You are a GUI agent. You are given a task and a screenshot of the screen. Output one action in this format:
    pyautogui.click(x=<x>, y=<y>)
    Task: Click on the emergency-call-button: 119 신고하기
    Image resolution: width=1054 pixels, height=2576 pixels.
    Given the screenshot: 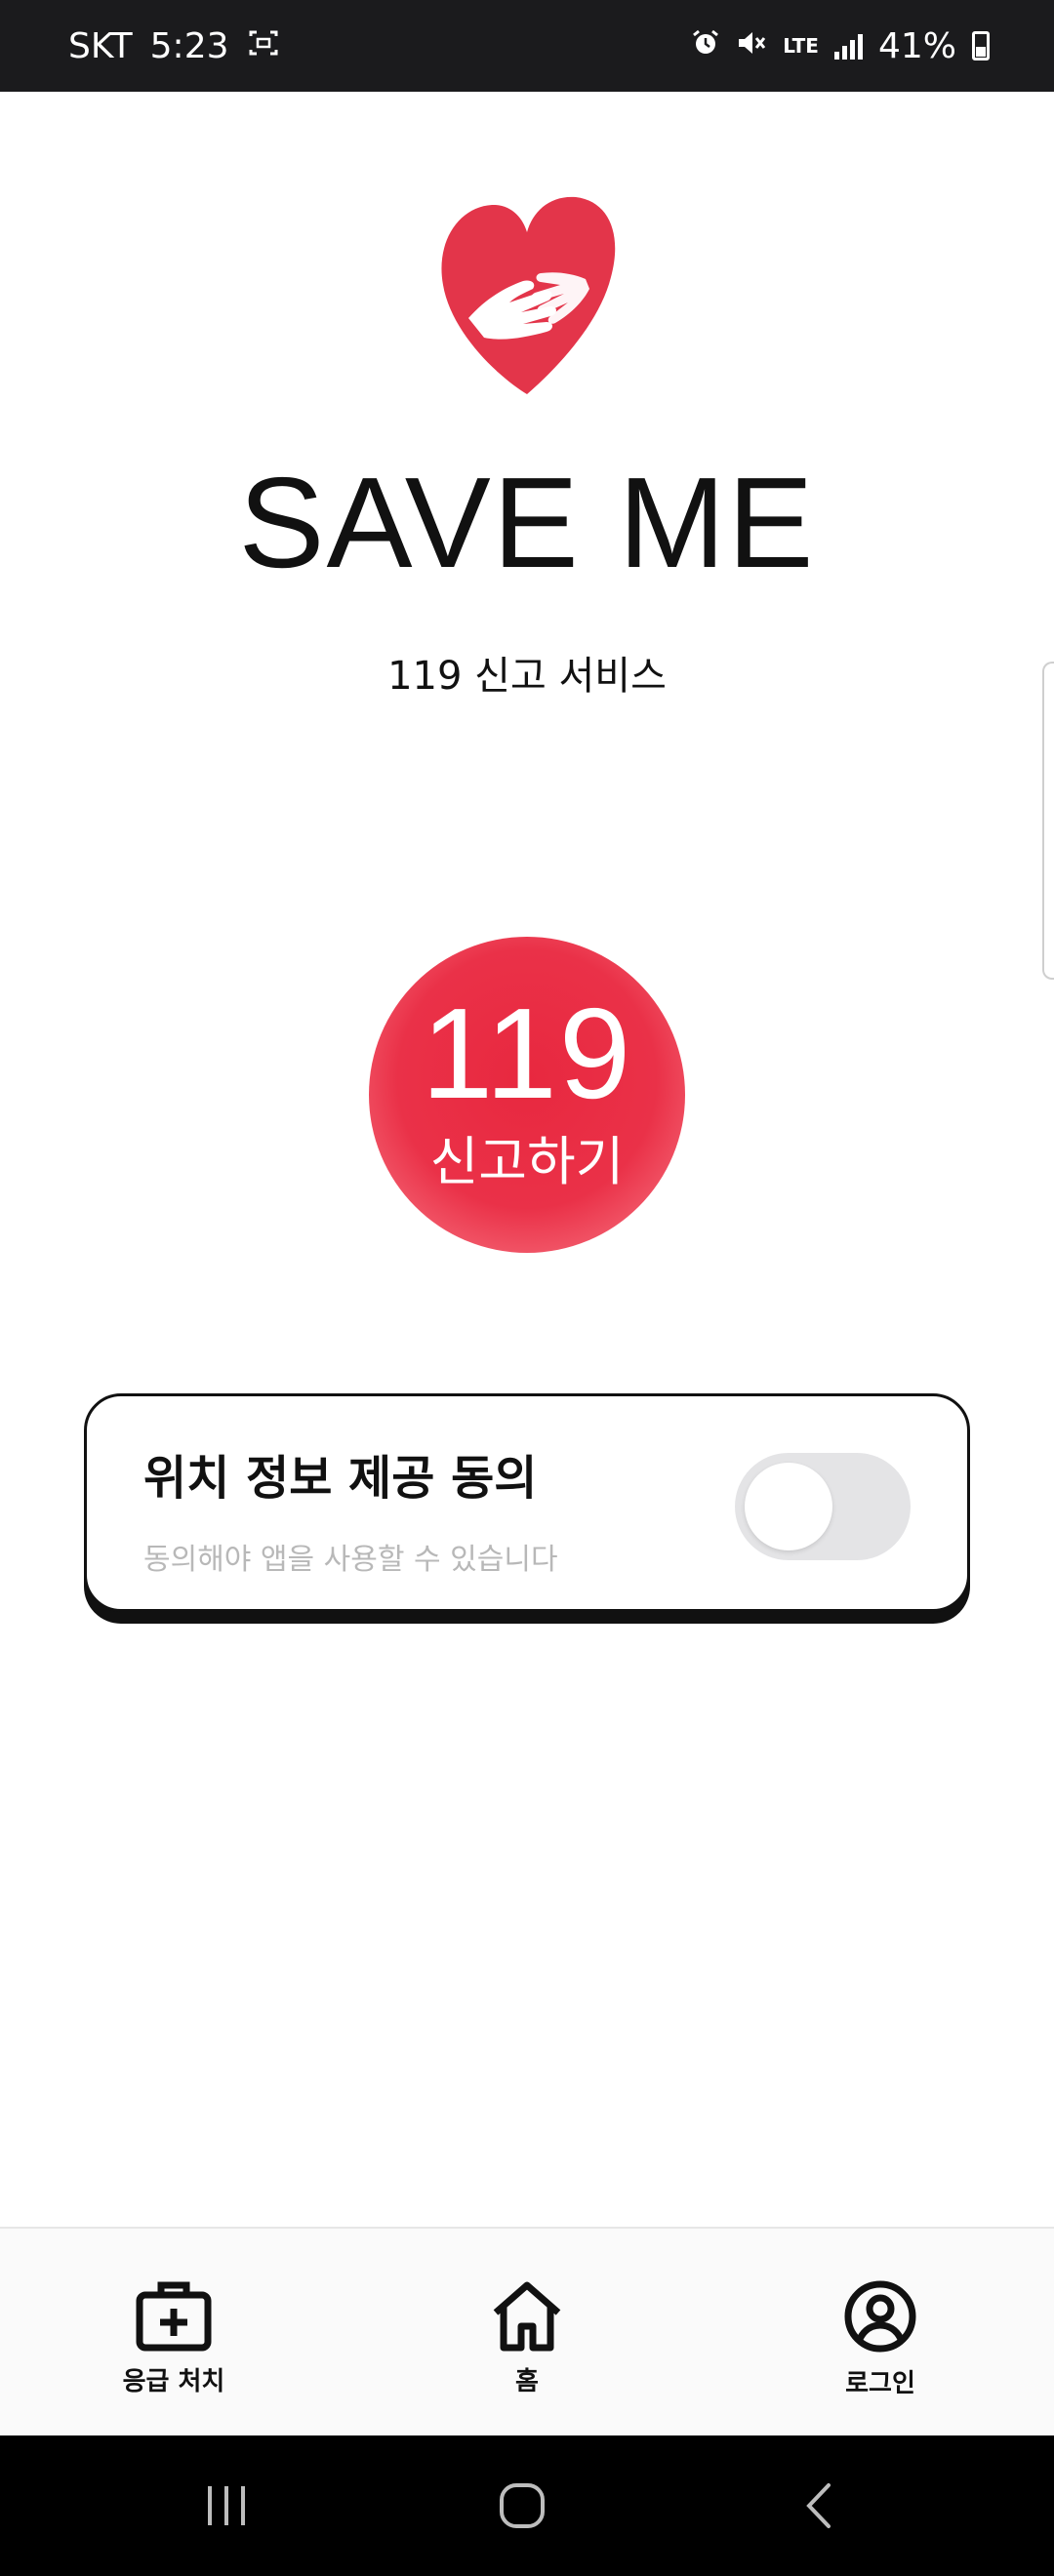 What is the action you would take?
    pyautogui.click(x=527, y=1095)
    